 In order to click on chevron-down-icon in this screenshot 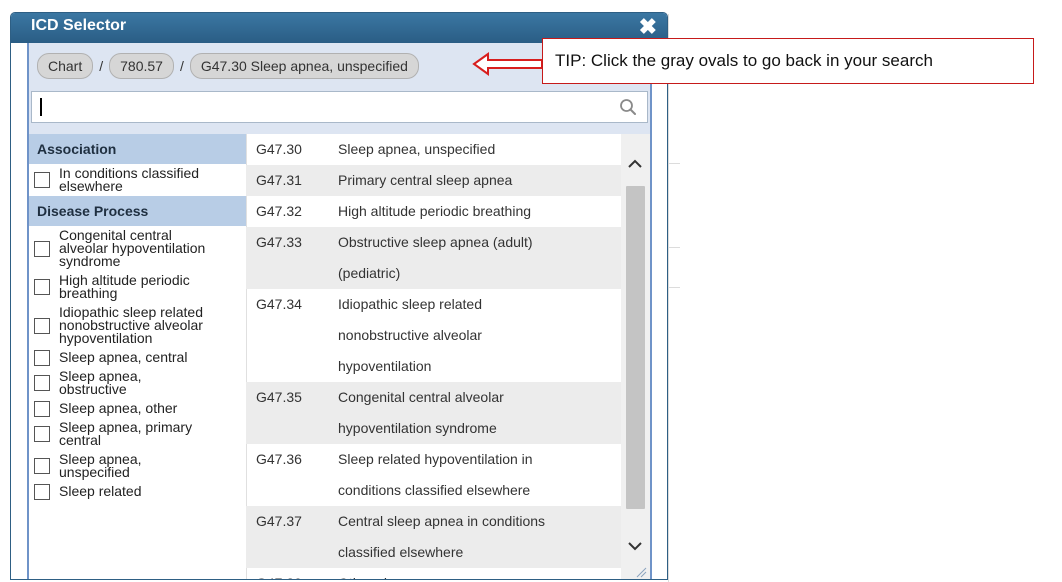, I will do `click(635, 546)`.